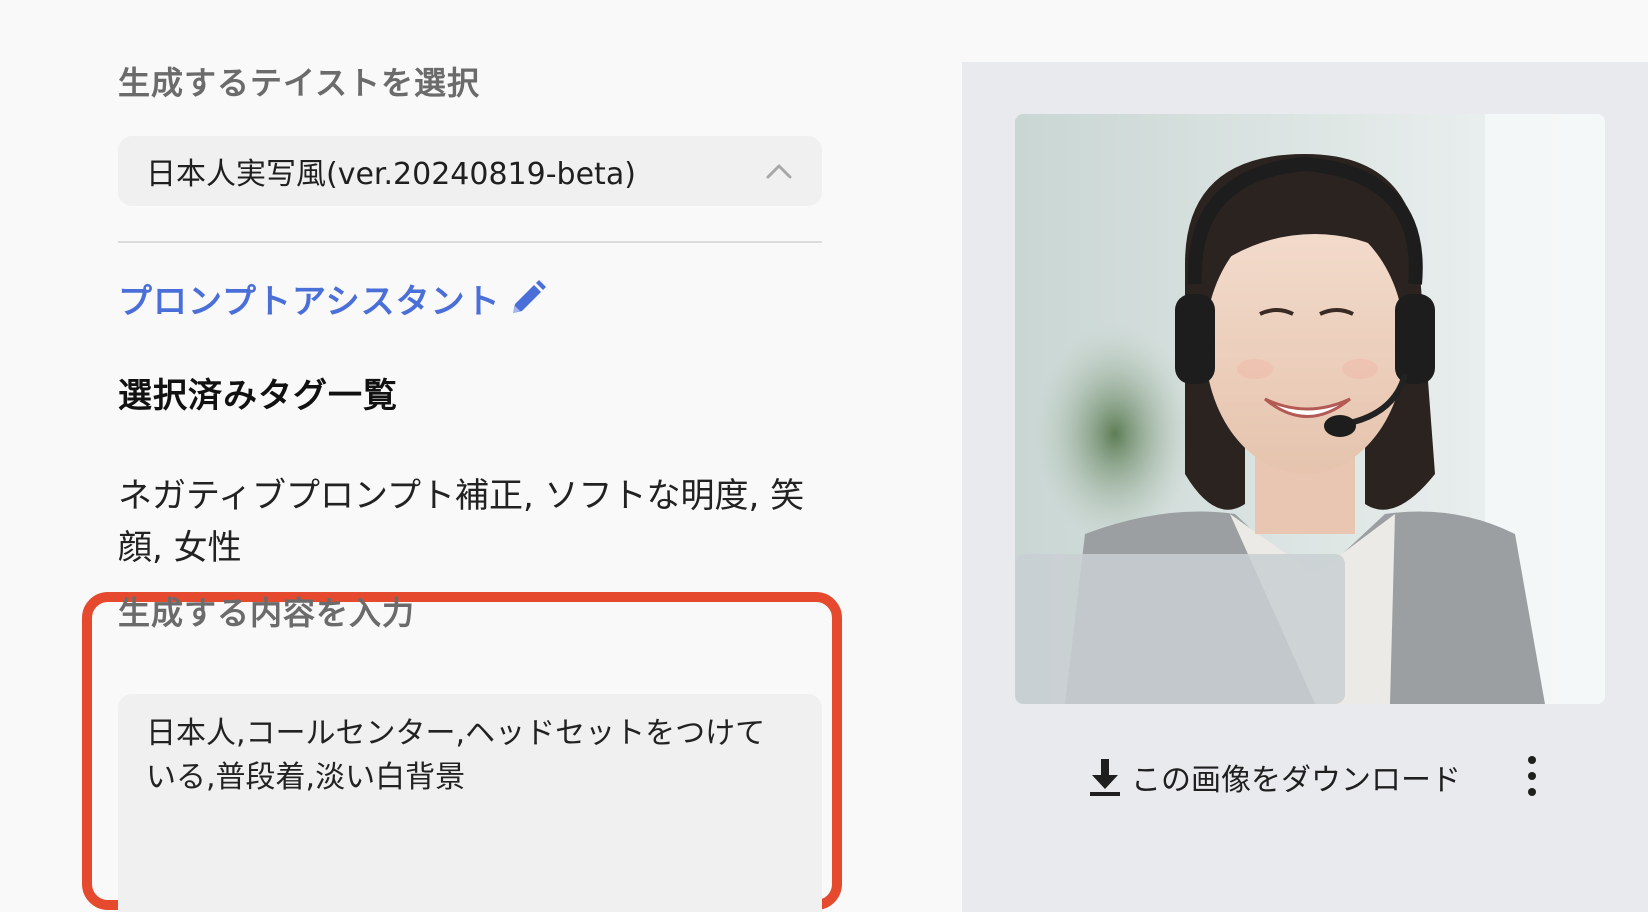 This screenshot has height=912, width=1648. Describe the element at coordinates (470, 803) in the screenshot. I see `content-textarea: 日本人,コールセンター,ヘッドセットをつけている,普段着,淡い白背景` at that location.